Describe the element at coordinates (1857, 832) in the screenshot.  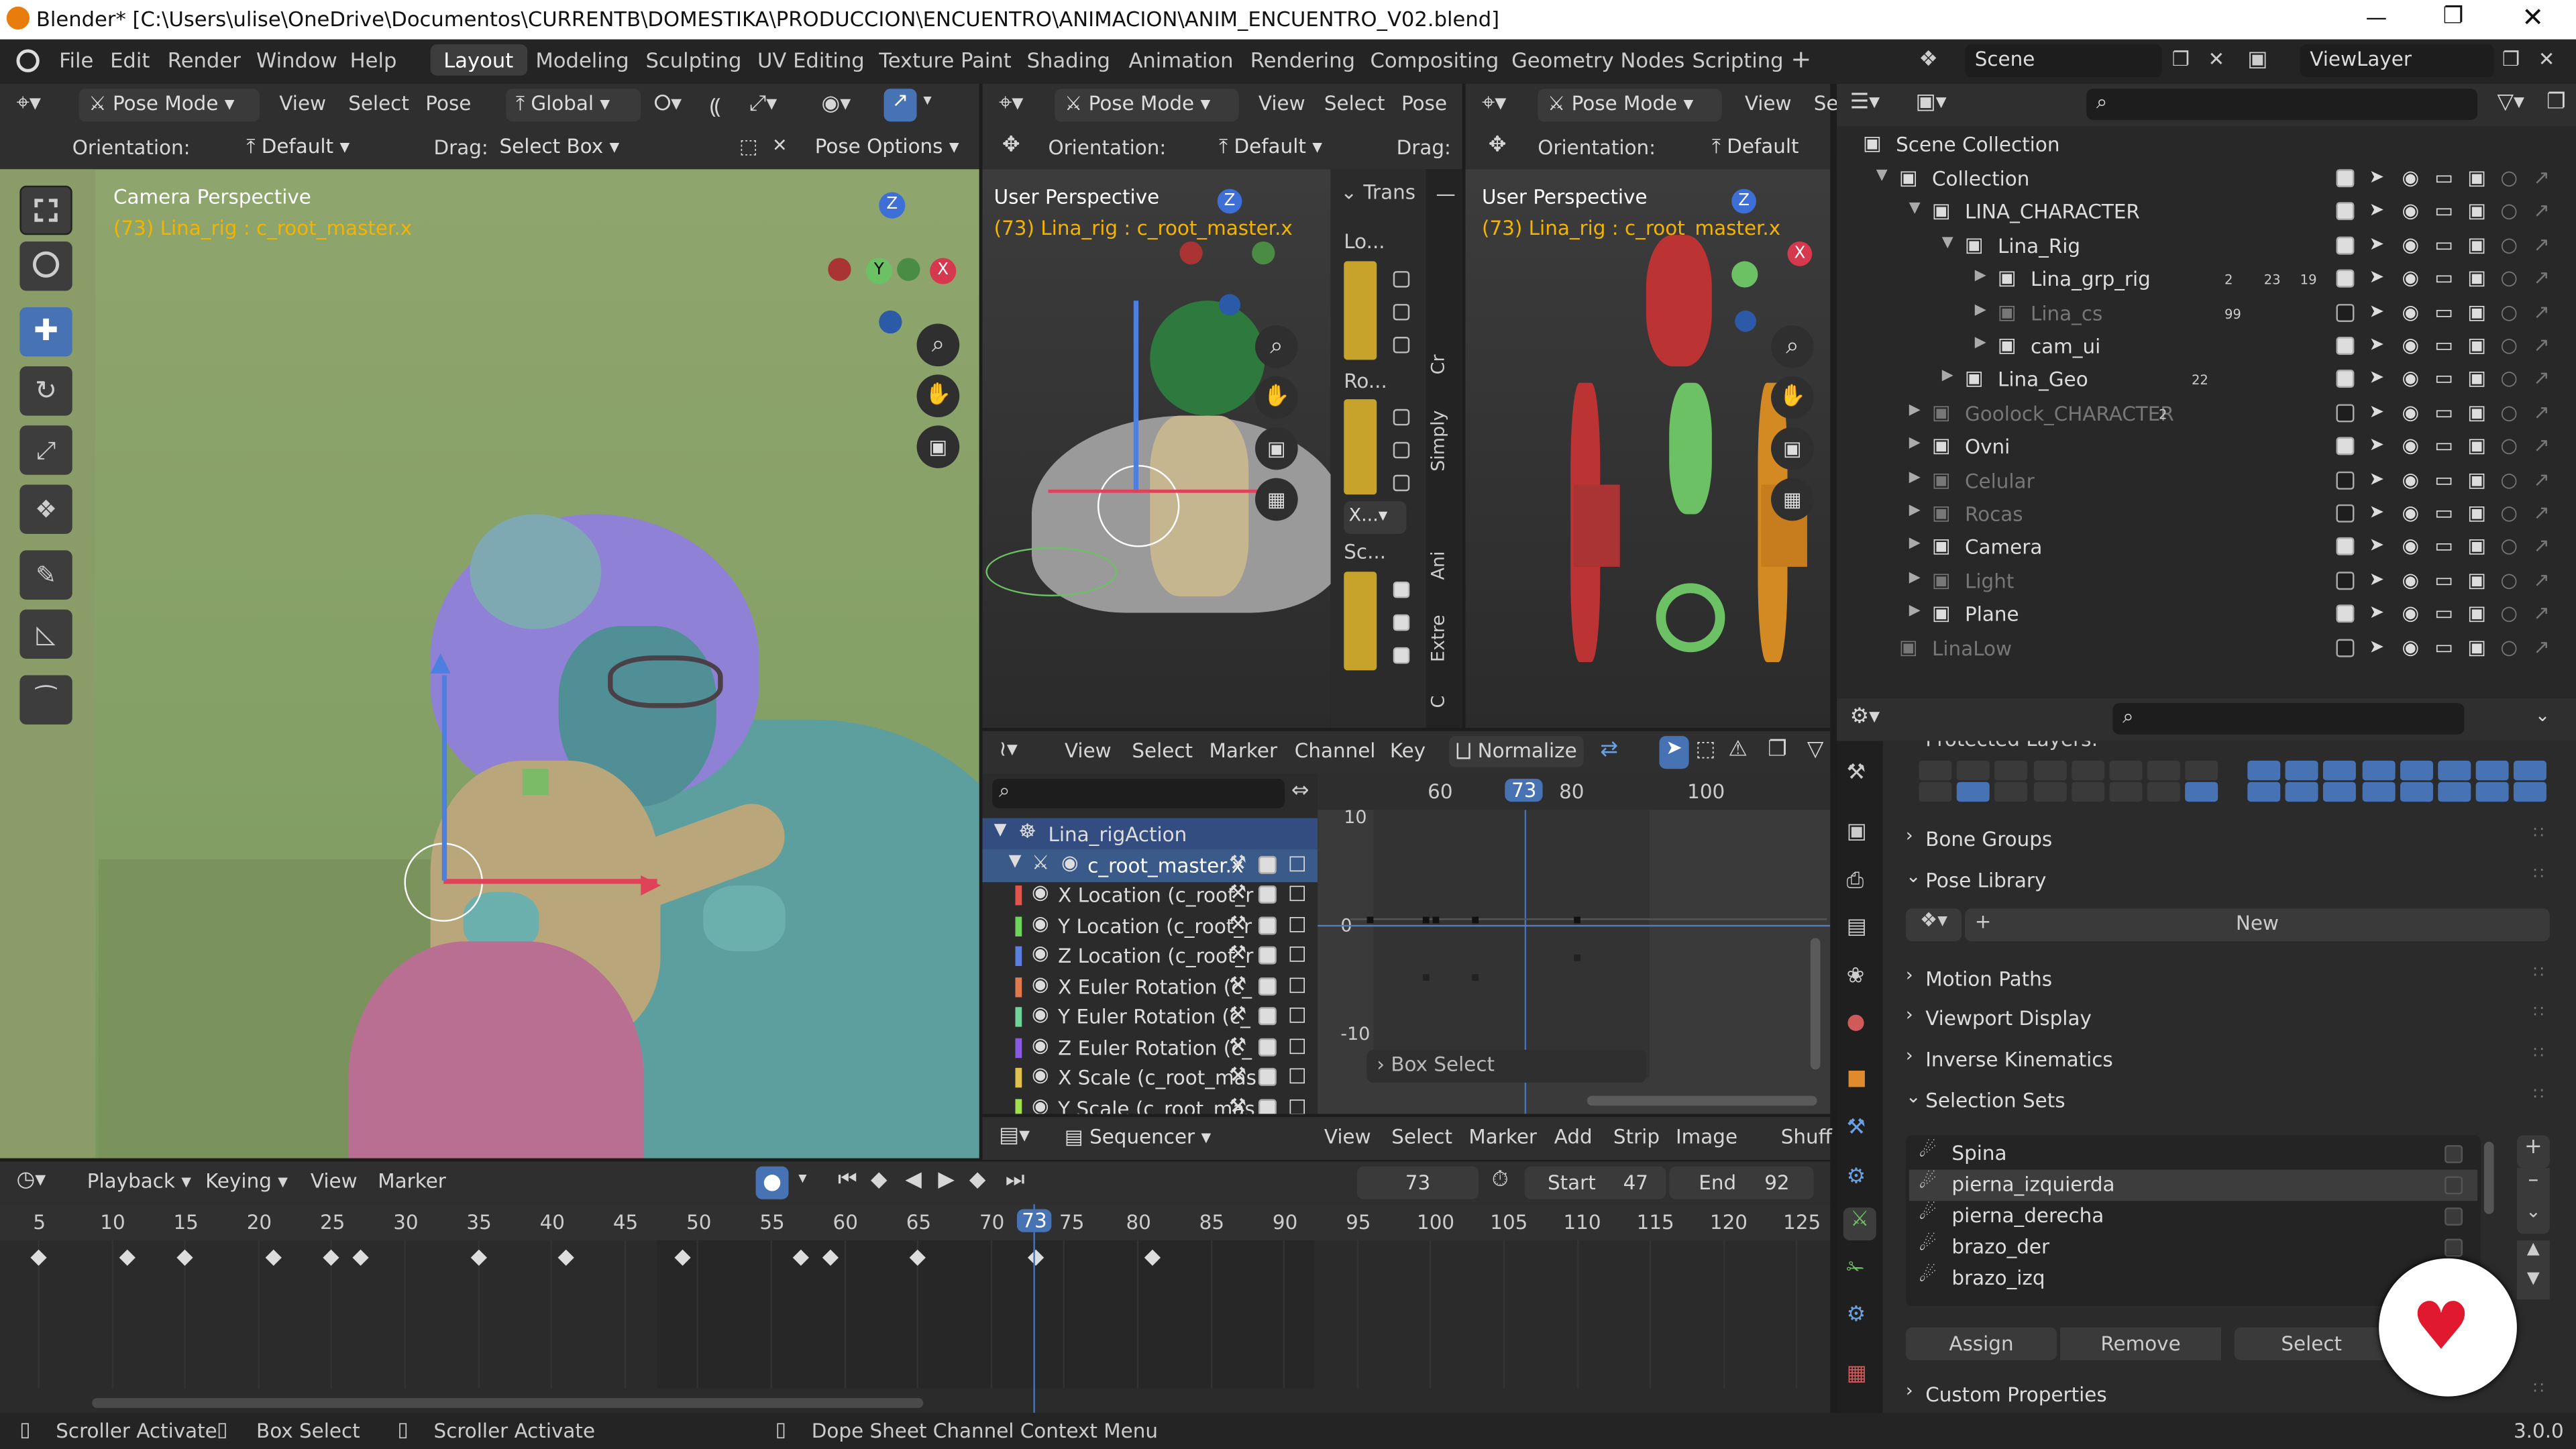
I see `render-tab-icon: ▣` at that location.